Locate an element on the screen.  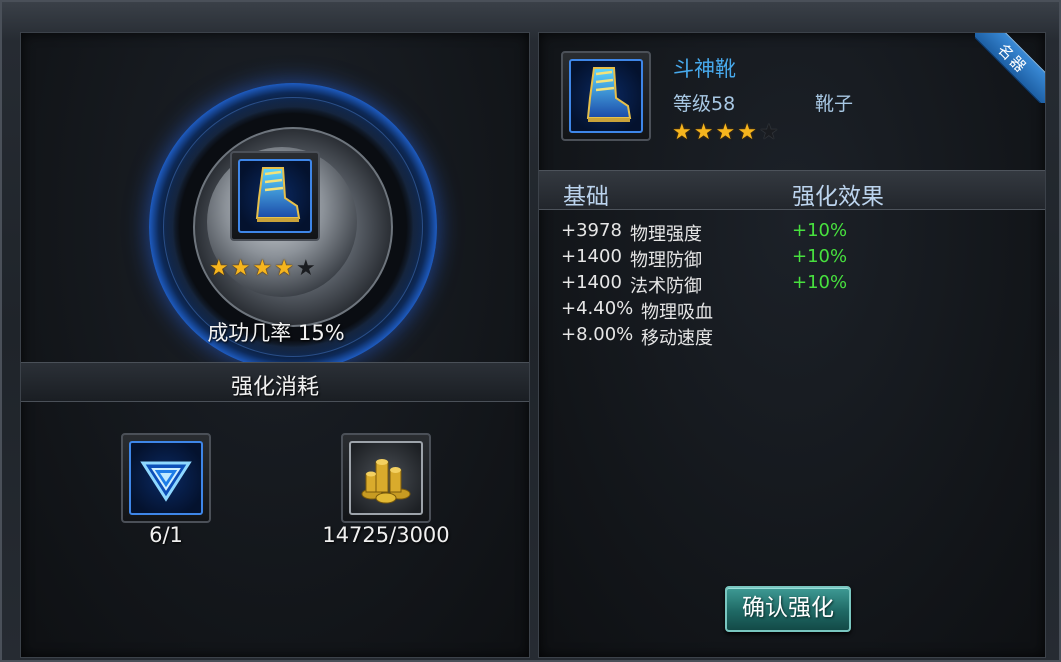
gold-cost-label: 14725/3000 is located at coordinates (386, 535).